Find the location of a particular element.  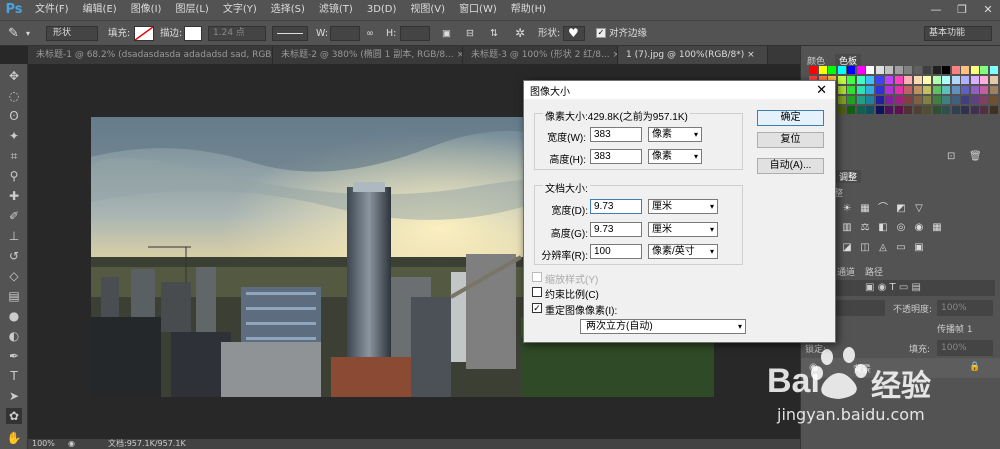

minimize-icon: — is located at coordinates (936, 10).